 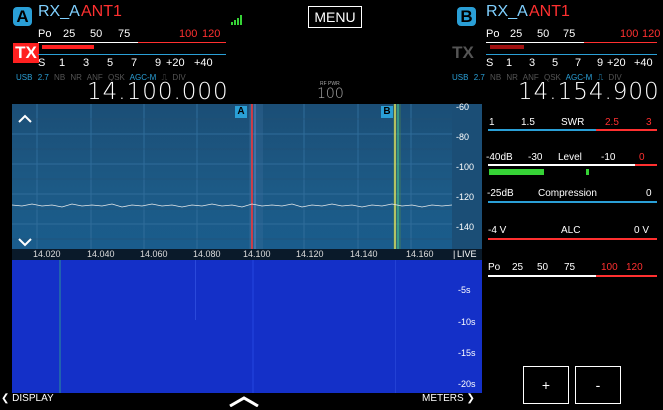 What do you see at coordinates (310, 254) in the screenshot?
I see `freq-tick: 14.120` at bounding box center [310, 254].